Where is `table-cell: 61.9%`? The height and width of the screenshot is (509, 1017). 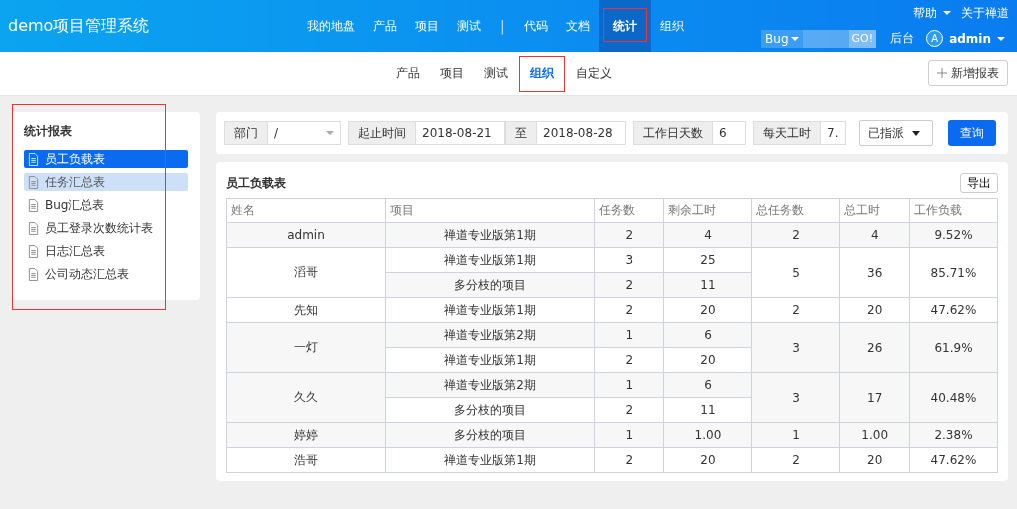
table-cell: 61.9% is located at coordinates (953, 347).